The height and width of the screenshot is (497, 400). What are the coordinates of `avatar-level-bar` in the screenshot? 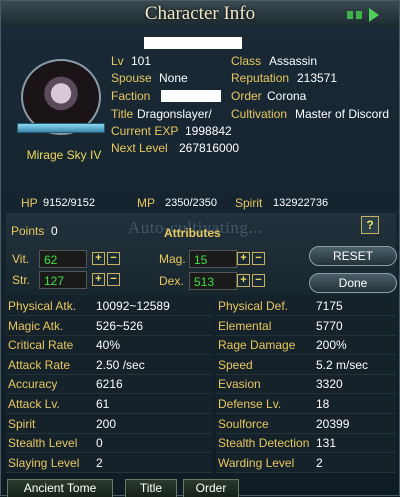 It's located at (61, 128).